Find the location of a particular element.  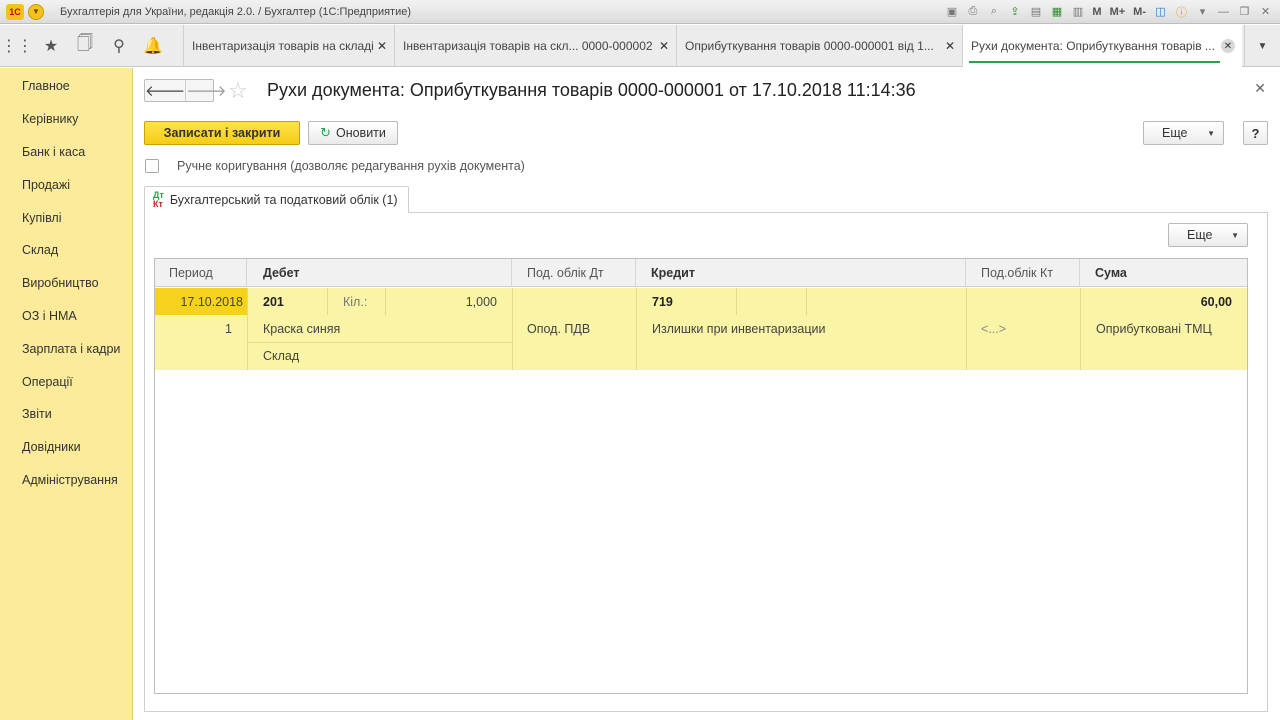

panels-icon: ◫ is located at coordinates (1160, 11).